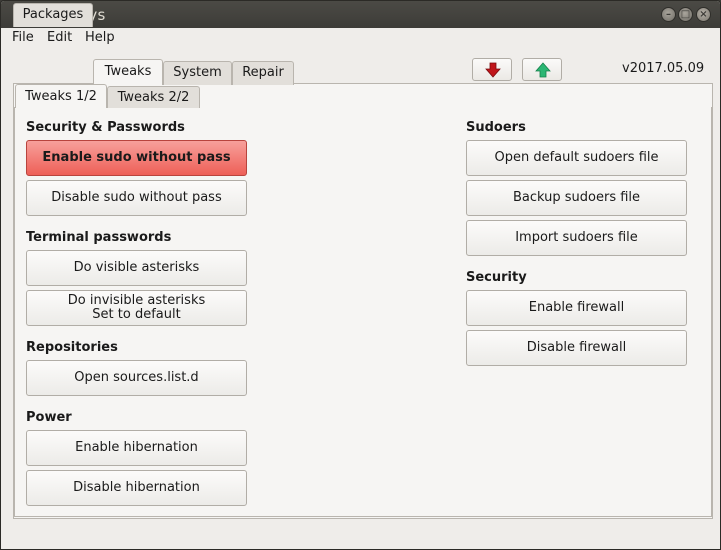  What do you see at coordinates (576, 348) in the screenshot?
I see `disable-firewall-button: Disable firewall` at bounding box center [576, 348].